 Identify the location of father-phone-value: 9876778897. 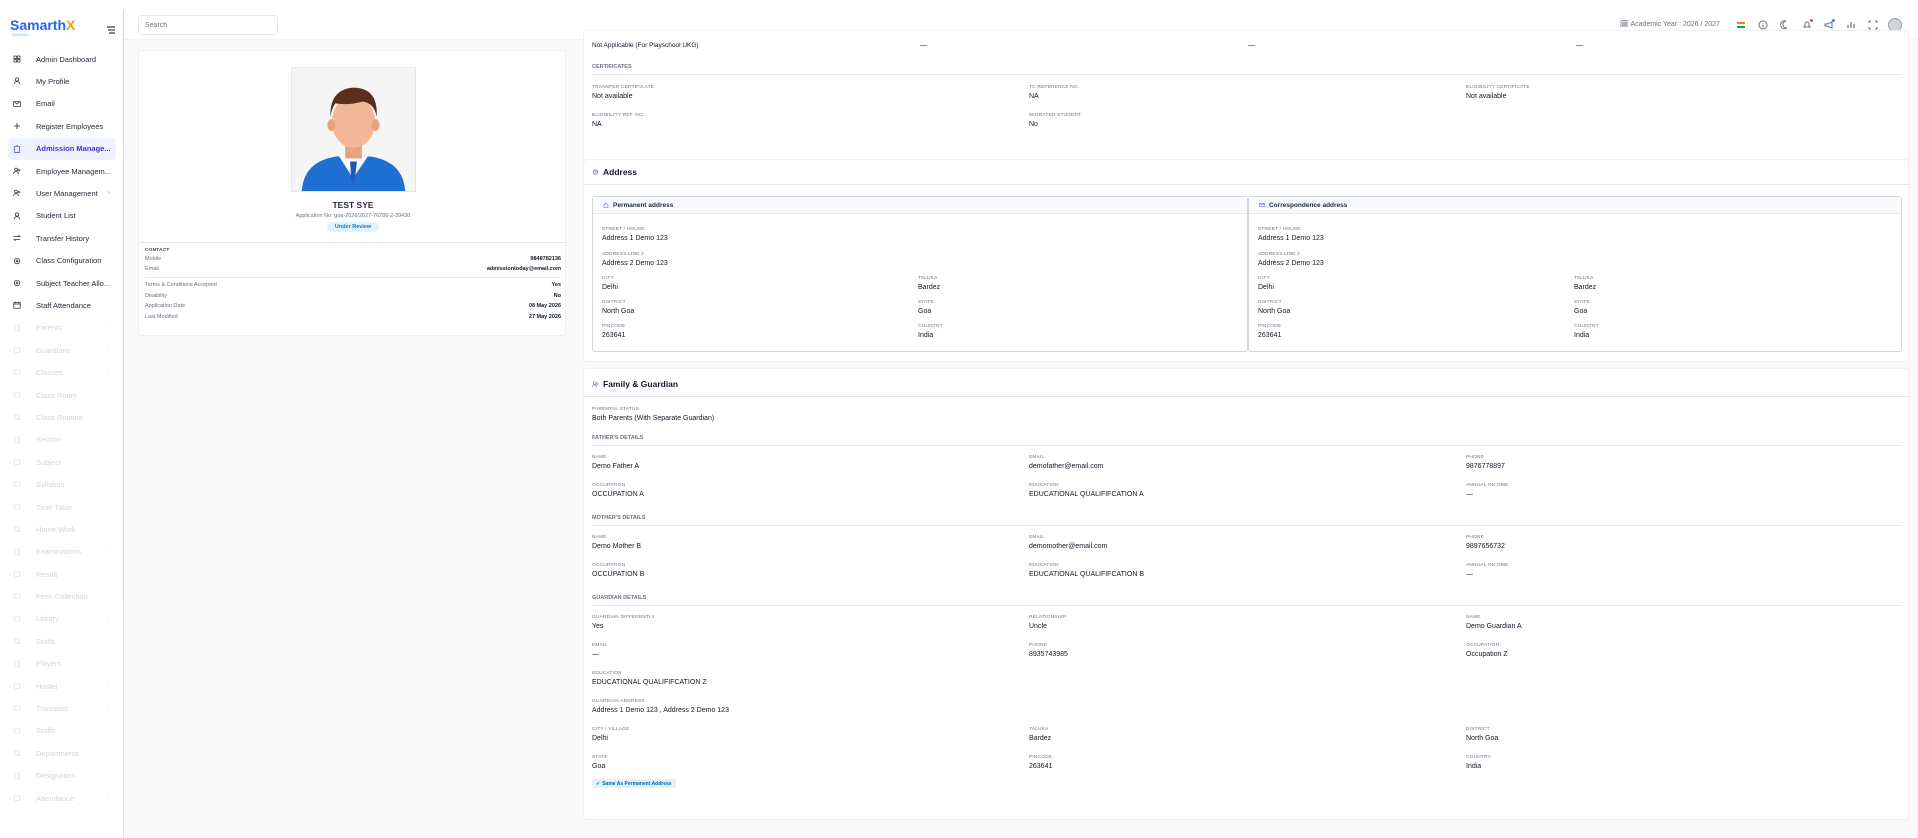
(1485, 466).